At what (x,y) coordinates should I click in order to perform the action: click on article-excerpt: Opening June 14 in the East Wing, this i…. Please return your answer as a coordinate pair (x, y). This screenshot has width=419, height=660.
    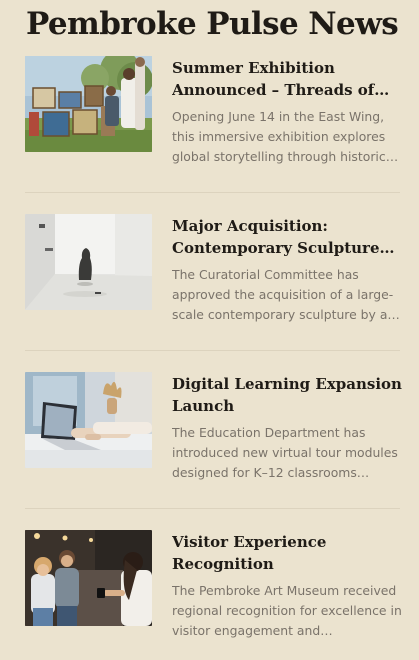
    Looking at the image, I should click on (279, 136).